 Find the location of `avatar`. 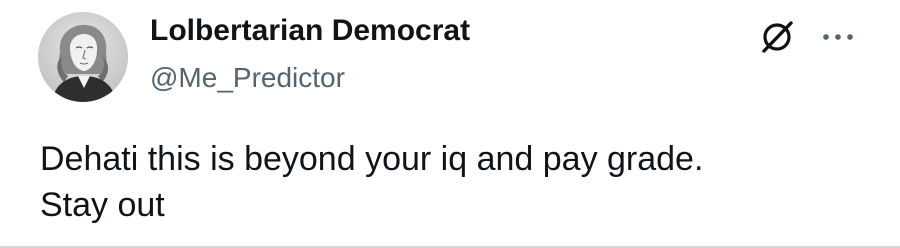

avatar is located at coordinates (83, 57).